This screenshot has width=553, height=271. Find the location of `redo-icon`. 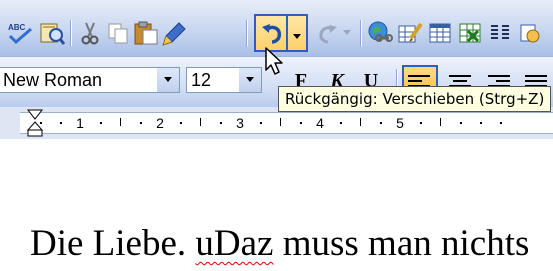

redo-icon is located at coordinates (328, 34).